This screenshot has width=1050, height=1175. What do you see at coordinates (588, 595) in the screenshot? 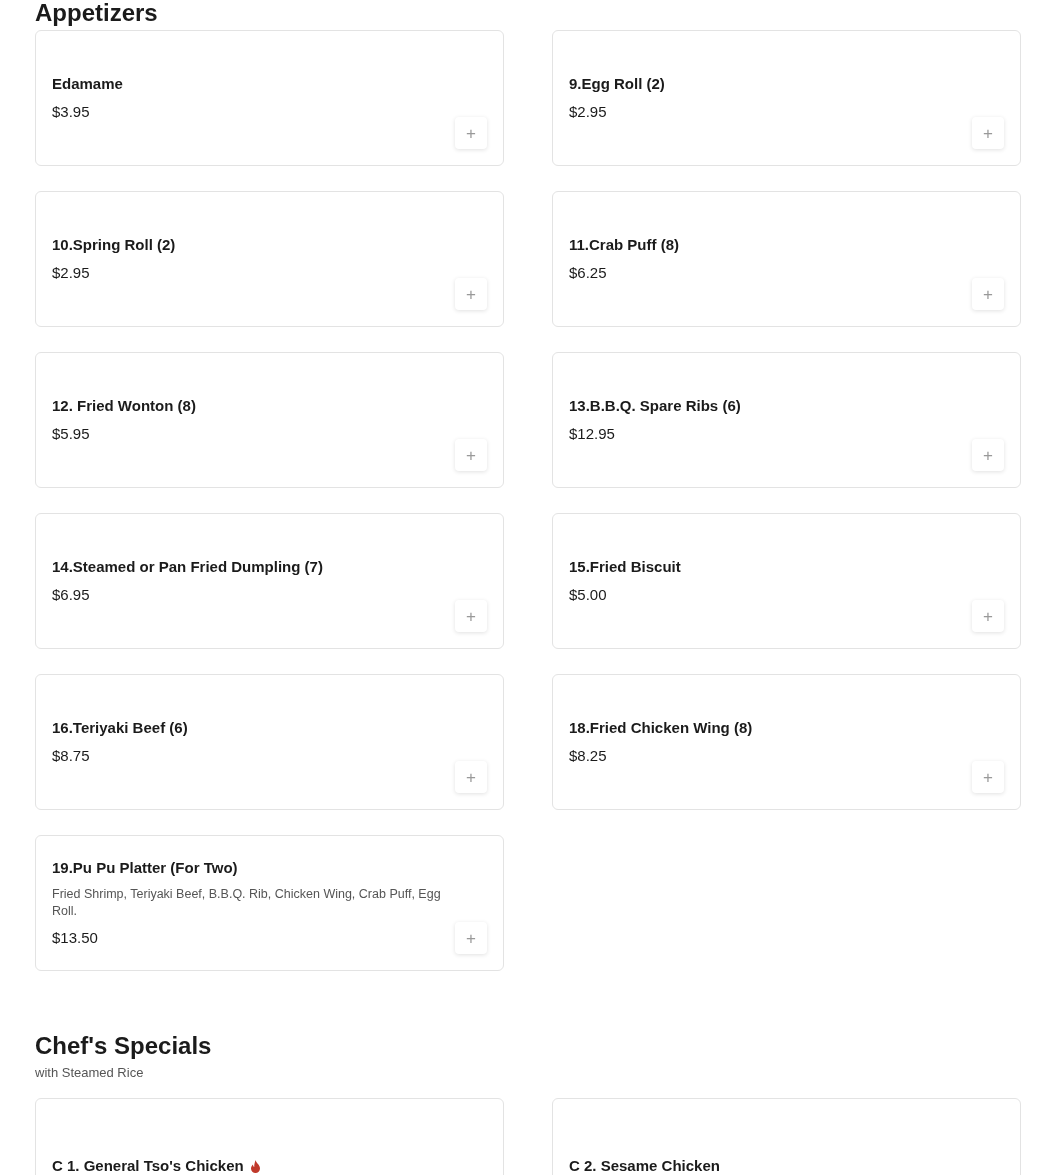
I see `item-price: $5.00` at bounding box center [588, 595].